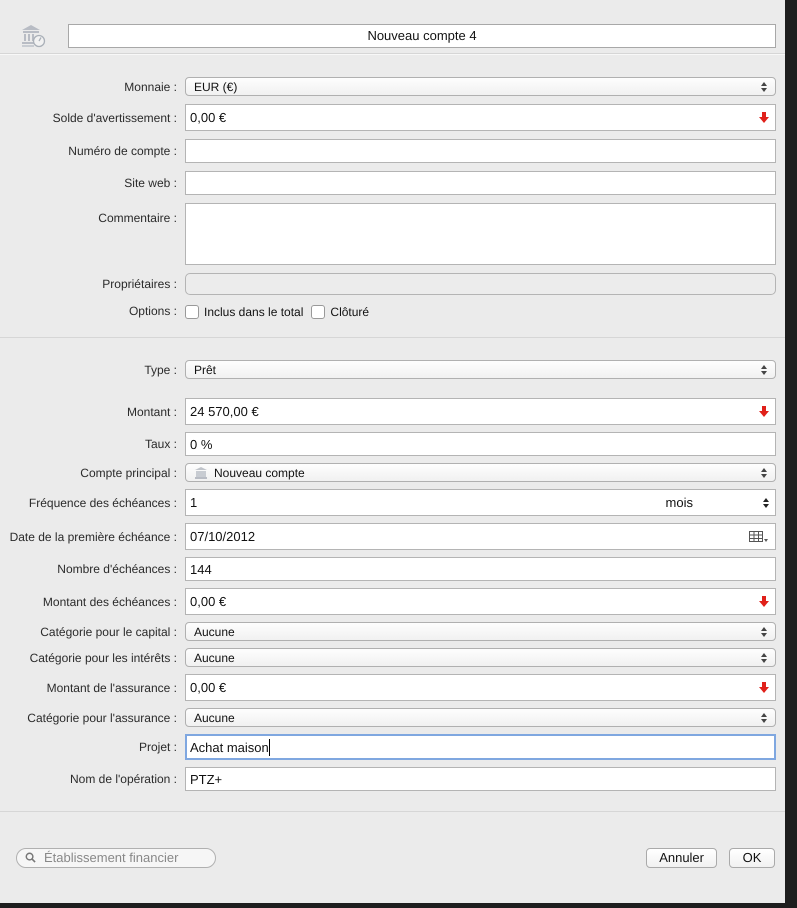 This screenshot has width=797, height=908. Describe the element at coordinates (161, 444) in the screenshot. I see `field-label: Taux :` at that location.